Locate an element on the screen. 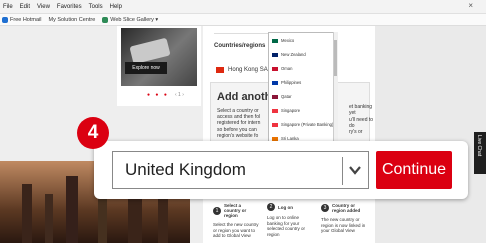 This screenshot has height=243, width=486. countries-title: Countries/regions is located at coordinates (240, 46).